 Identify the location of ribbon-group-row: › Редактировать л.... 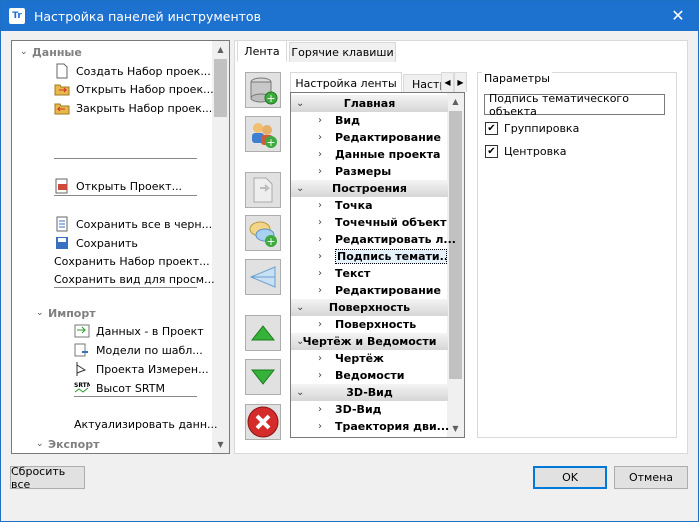
(373, 239).